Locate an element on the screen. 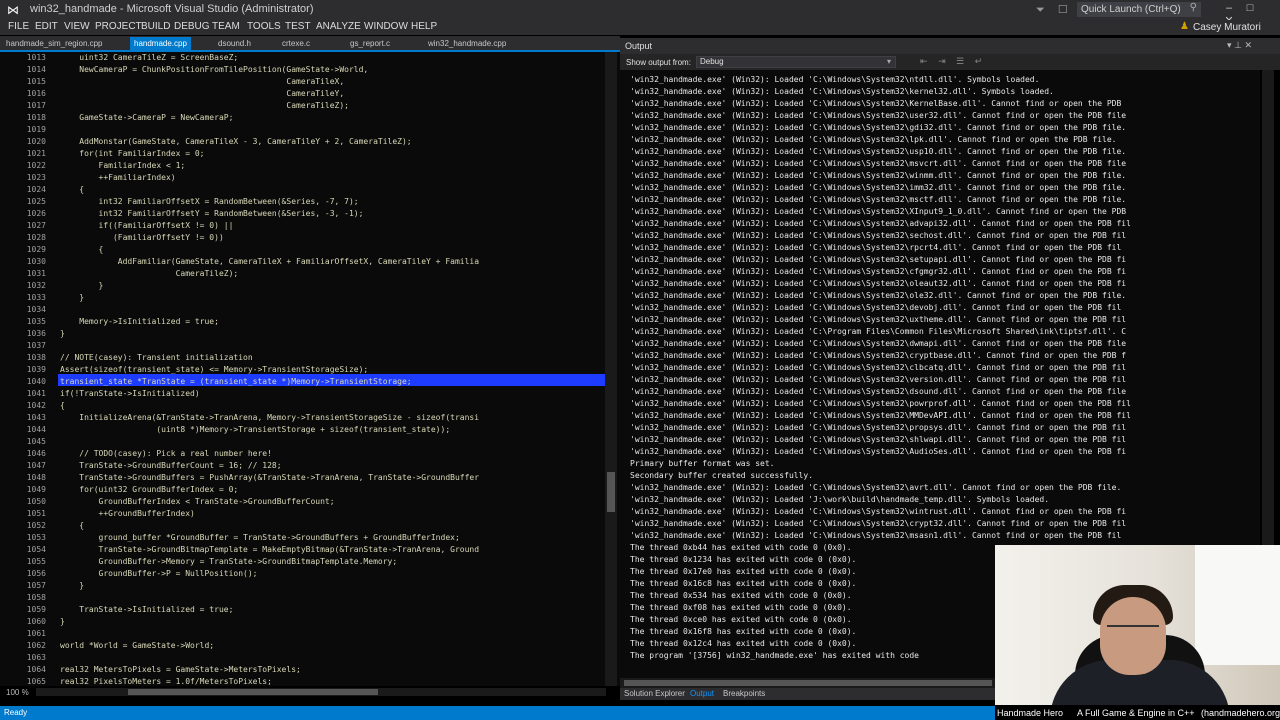  find-prev-icon: ⇤ is located at coordinates (924, 61).